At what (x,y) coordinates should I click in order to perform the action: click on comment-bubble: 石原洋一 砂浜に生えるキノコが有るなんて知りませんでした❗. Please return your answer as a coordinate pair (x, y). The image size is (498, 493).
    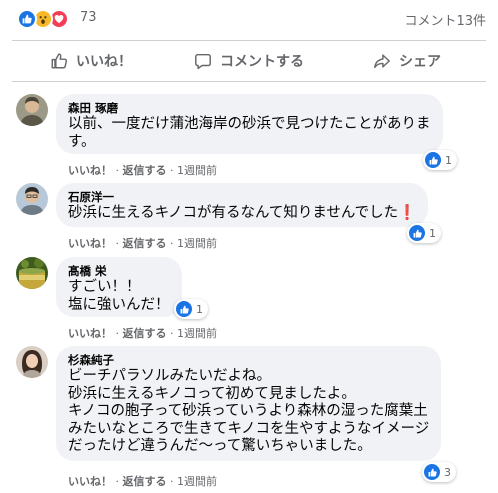
    Looking at the image, I should click on (242, 205).